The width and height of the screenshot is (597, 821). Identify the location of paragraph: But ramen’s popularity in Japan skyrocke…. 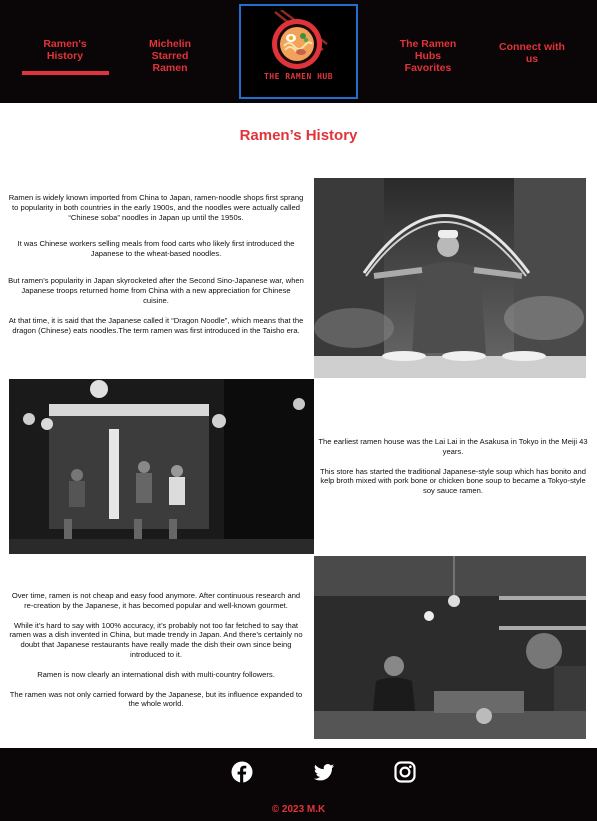
(156, 290).